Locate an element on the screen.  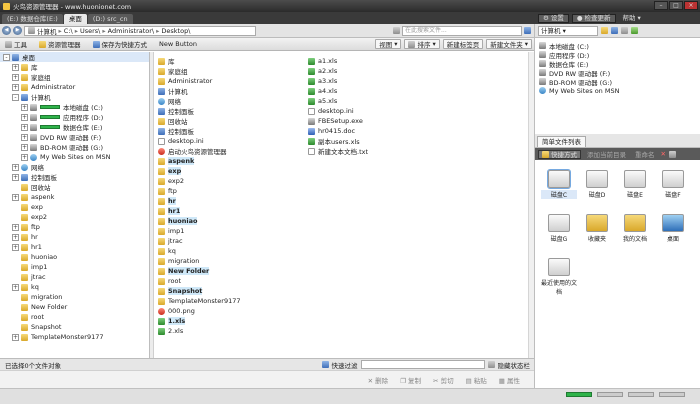
tree-item: Snapshot is located at coordinates (74, 327).